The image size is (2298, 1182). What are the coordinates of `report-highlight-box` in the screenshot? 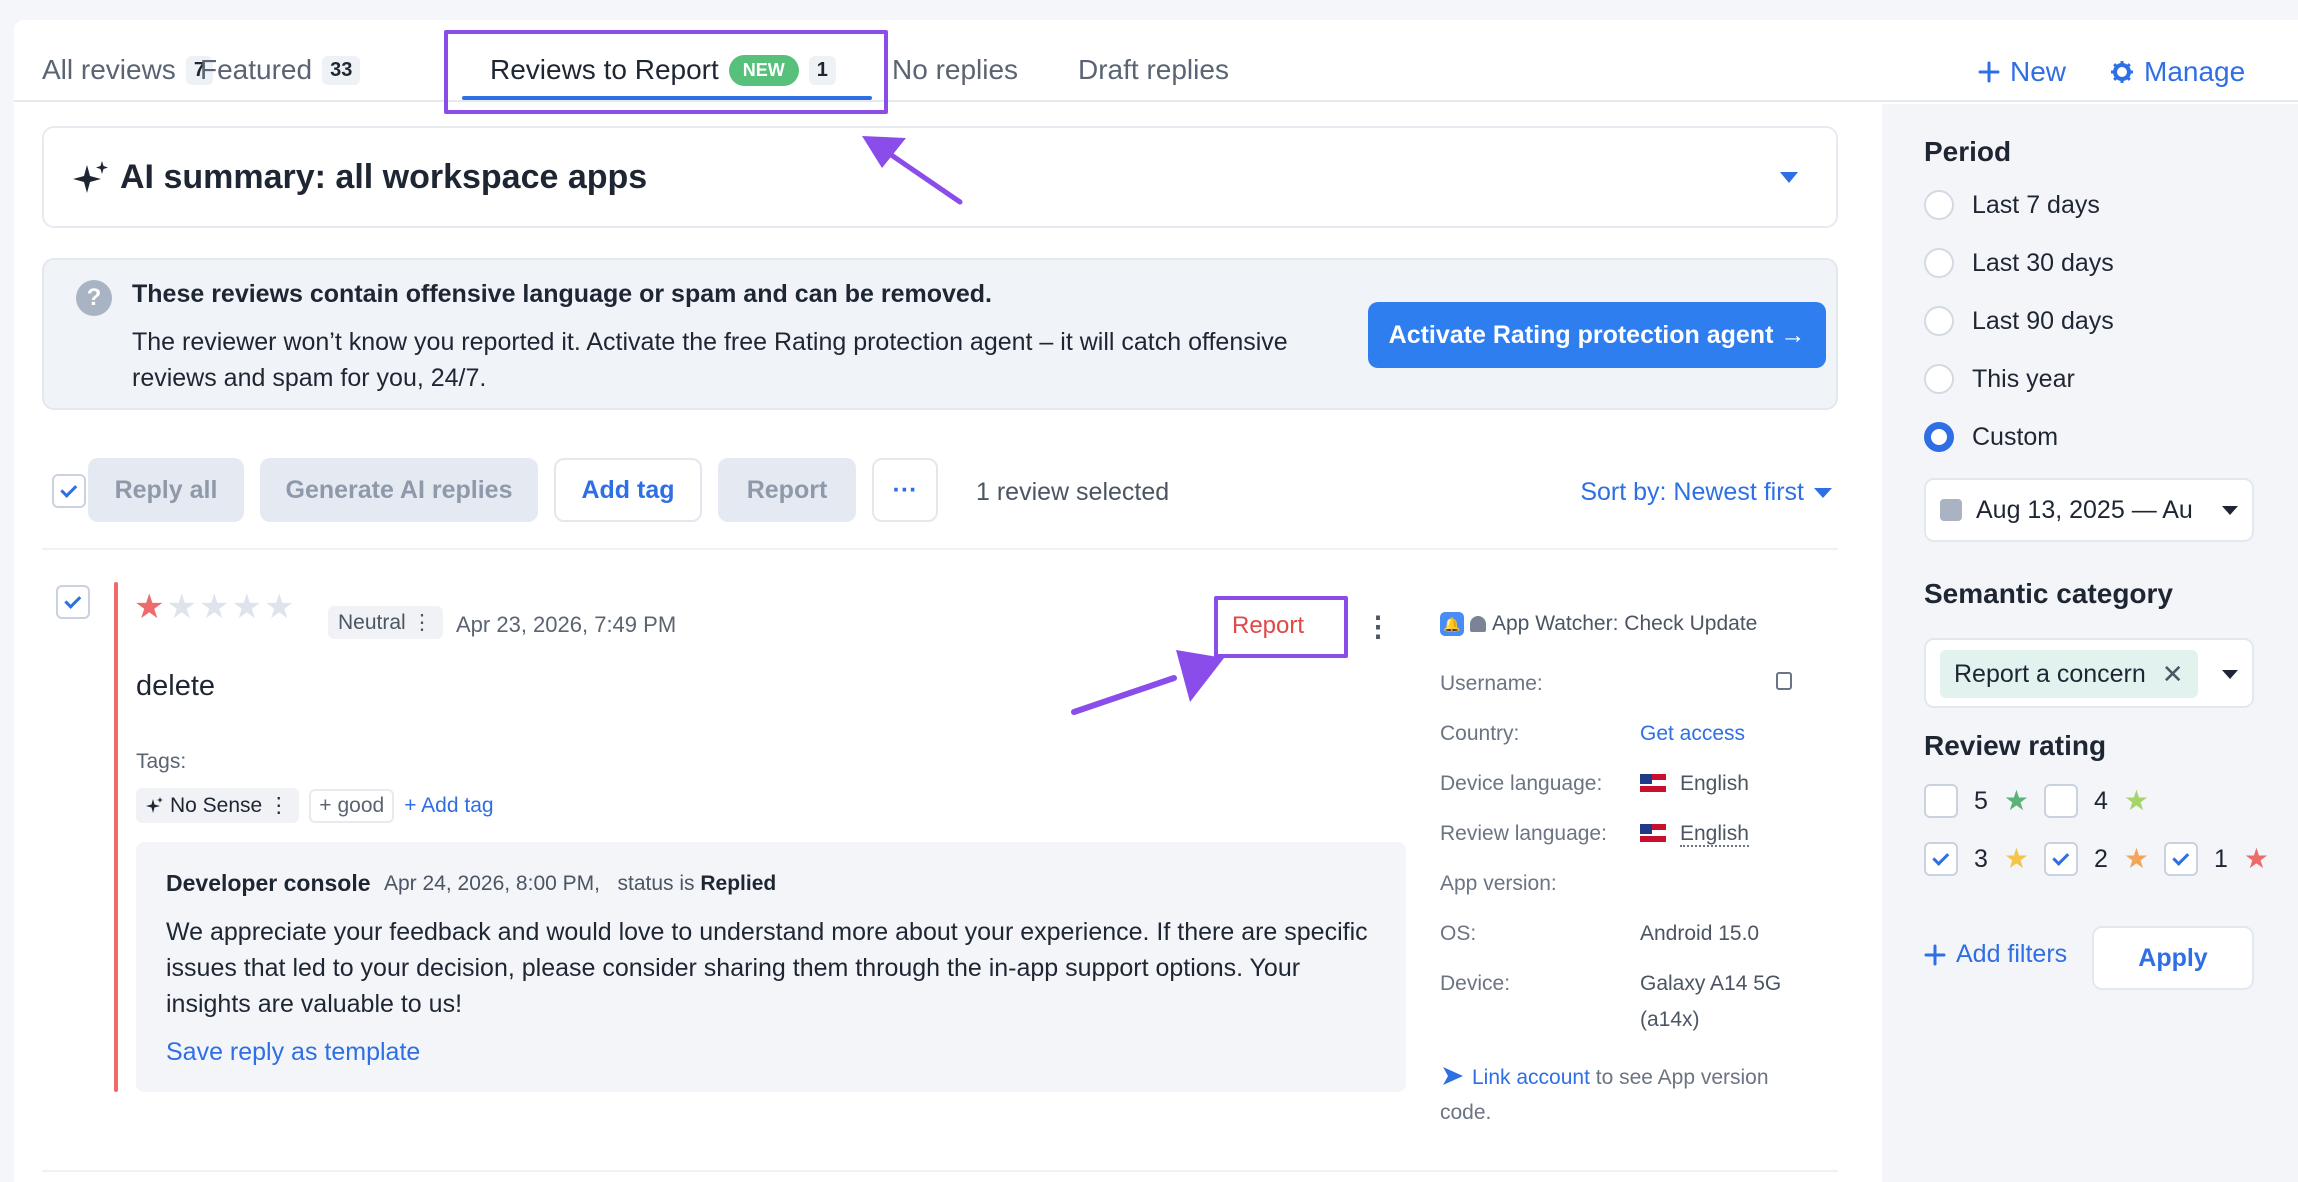 It's located at (1281, 627).